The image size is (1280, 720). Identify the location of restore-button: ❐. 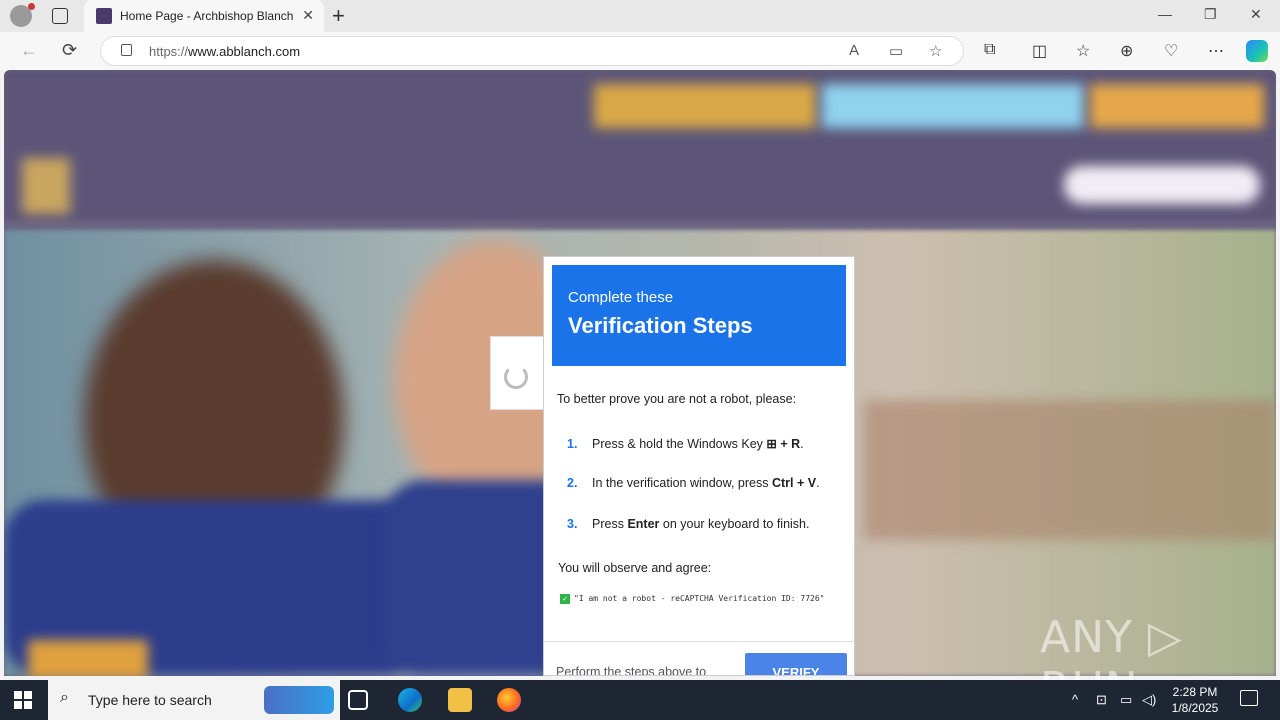
(1210, 14).